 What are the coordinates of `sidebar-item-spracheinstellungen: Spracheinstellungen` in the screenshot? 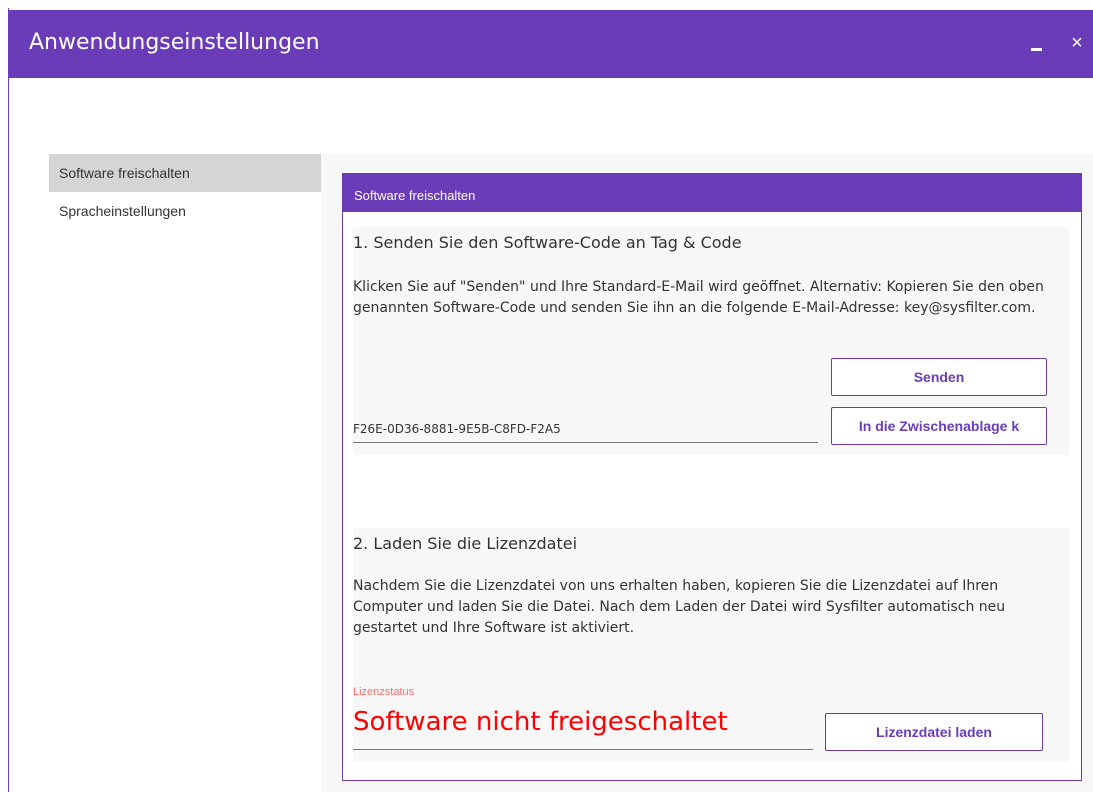 It's located at (185, 211).